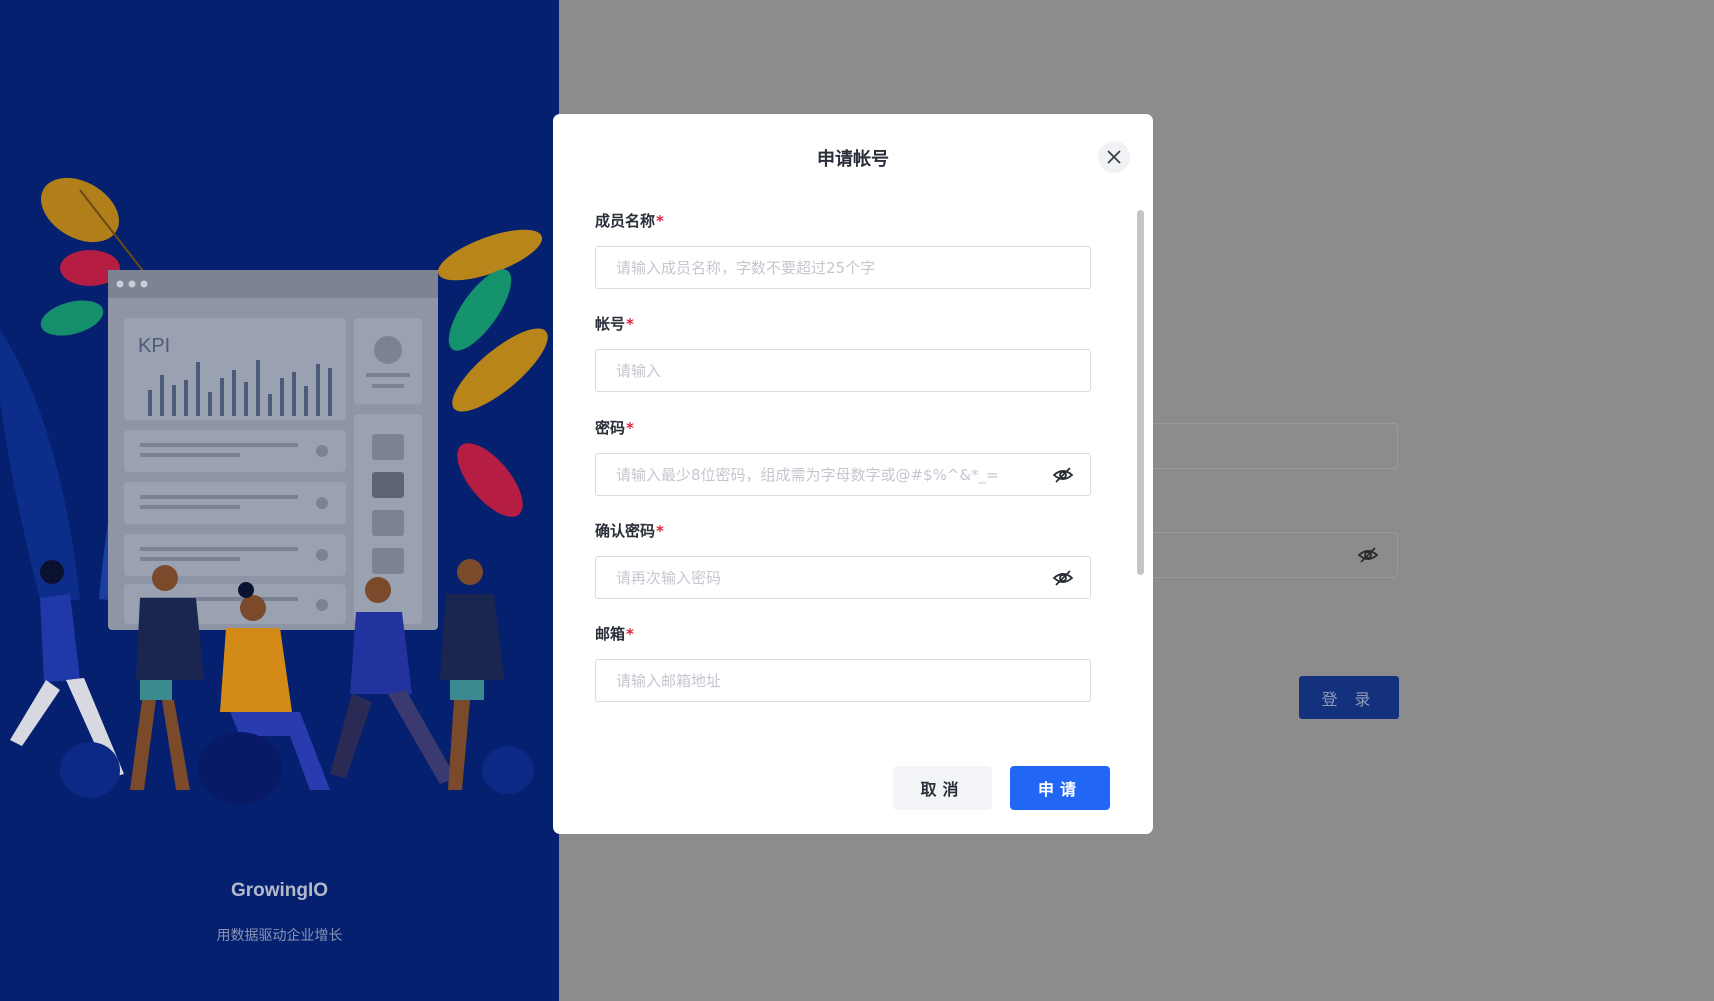 This screenshot has width=1714, height=1001. What do you see at coordinates (279, 936) in the screenshot?
I see `brand-slogan: 用数据驱动企业增长` at bounding box center [279, 936].